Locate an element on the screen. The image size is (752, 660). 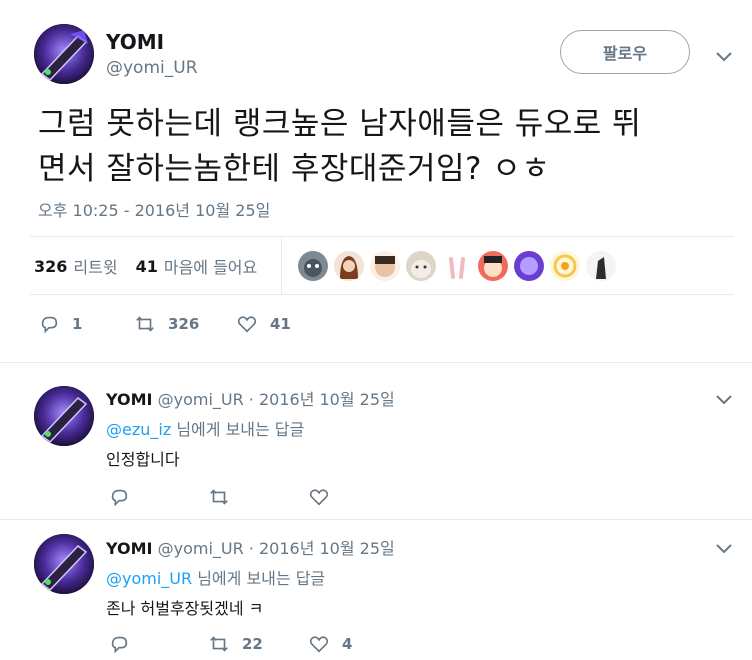
reply-to-line: @yomi_UR 님에게 보내는 답글 is located at coordinates (215, 577).